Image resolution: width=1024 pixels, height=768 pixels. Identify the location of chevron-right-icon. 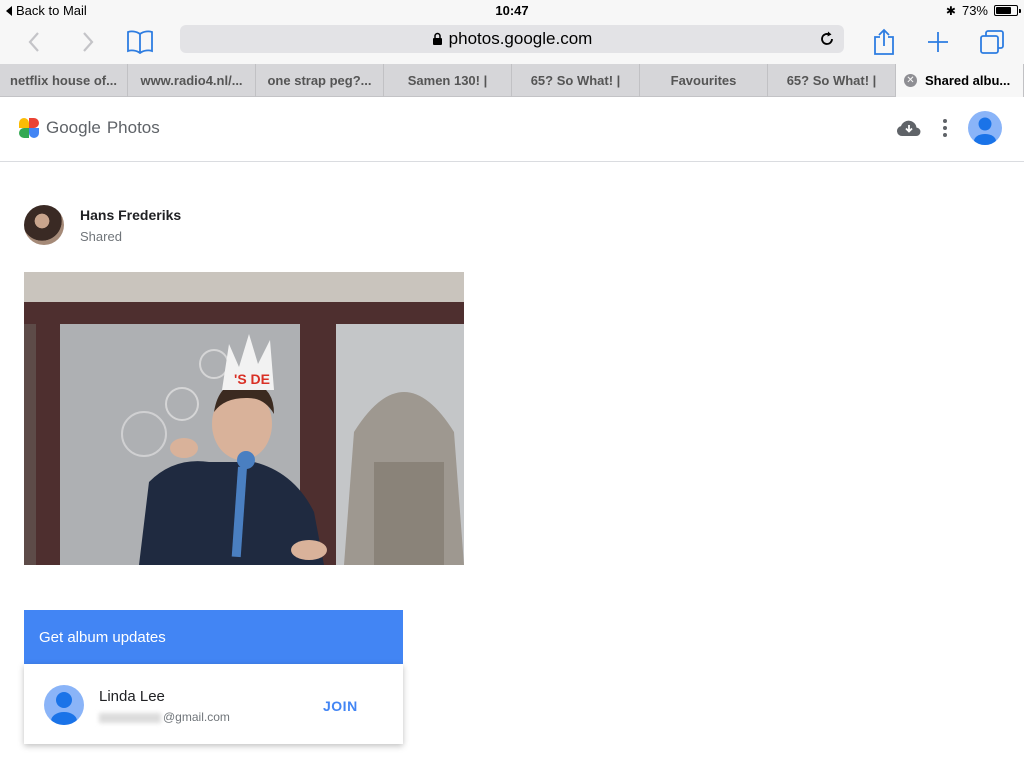
(88, 42).